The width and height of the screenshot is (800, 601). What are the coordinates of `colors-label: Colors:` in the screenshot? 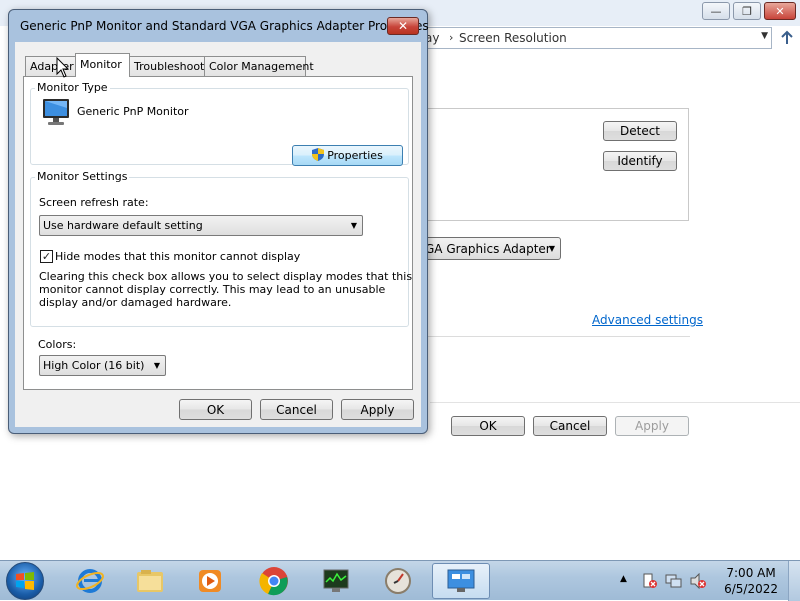 It's located at (57, 344).